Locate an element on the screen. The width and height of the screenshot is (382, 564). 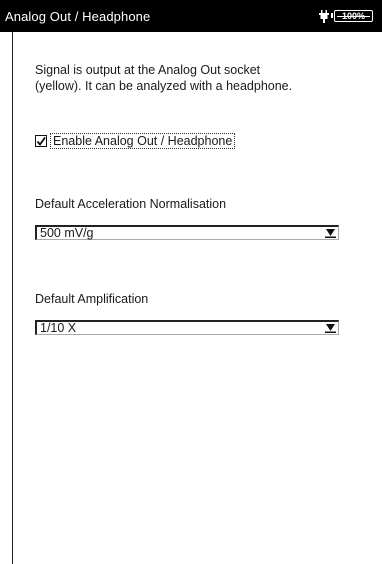
power-plug-icon is located at coordinates (324, 16).